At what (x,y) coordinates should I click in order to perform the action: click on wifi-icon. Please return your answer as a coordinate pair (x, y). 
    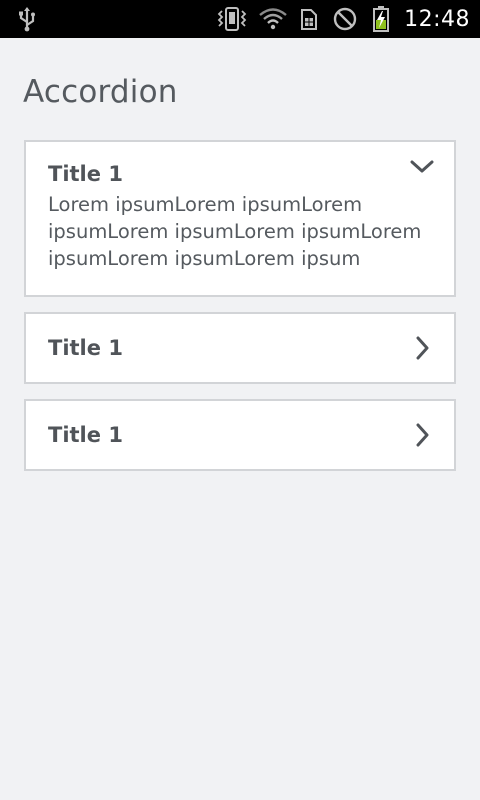
    Looking at the image, I should click on (273, 19).